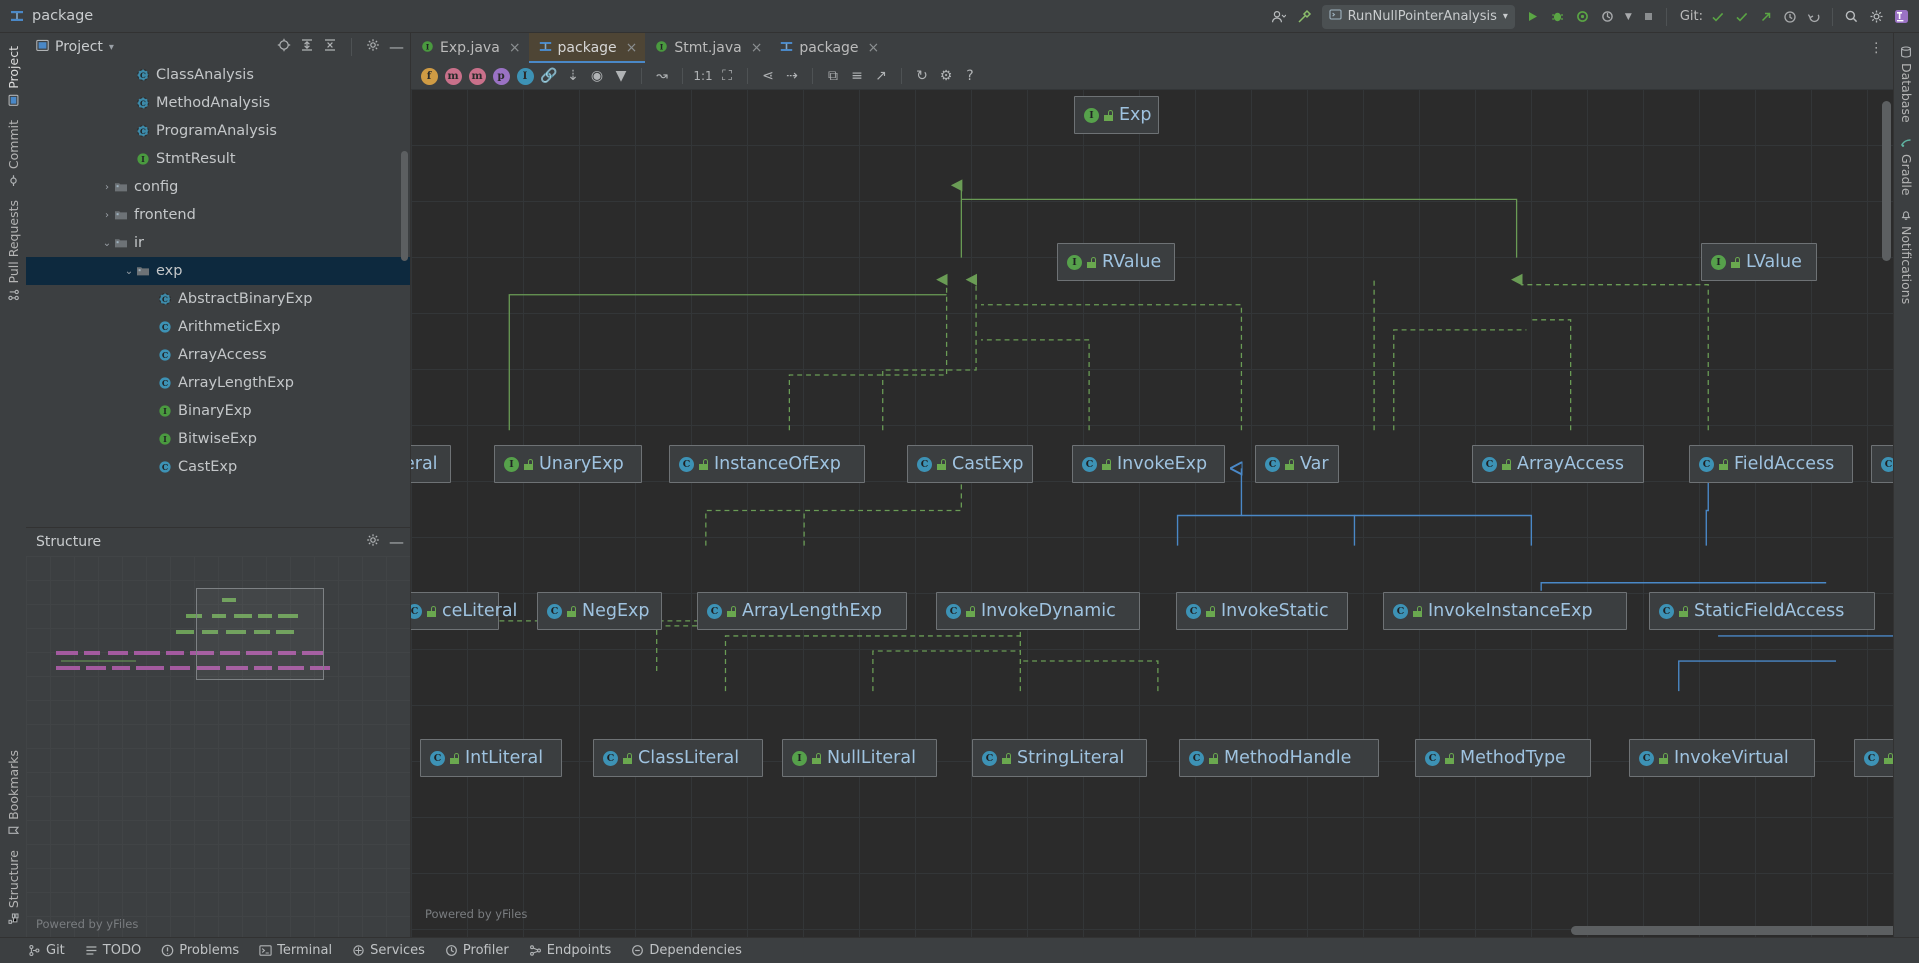 This screenshot has height=963, width=1919. Describe the element at coordinates (1851, 17) in the screenshot. I see `search-icon` at that location.